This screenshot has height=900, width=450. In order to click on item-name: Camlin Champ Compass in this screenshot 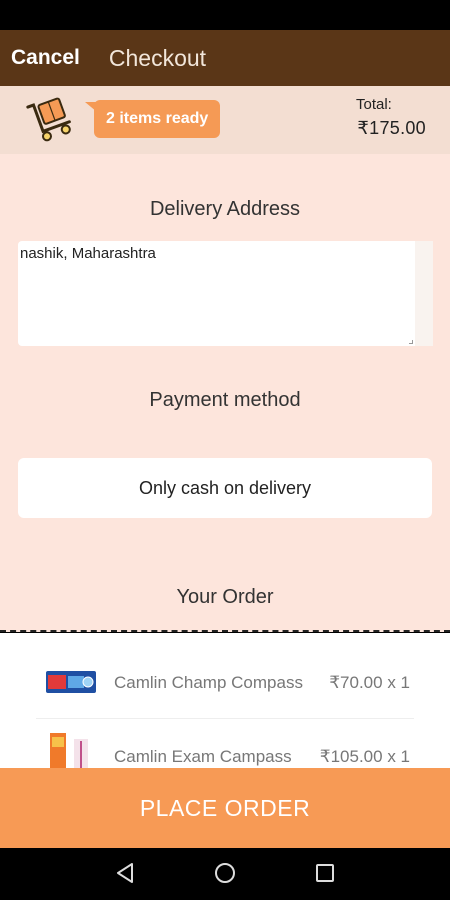, I will do `click(208, 682)`.